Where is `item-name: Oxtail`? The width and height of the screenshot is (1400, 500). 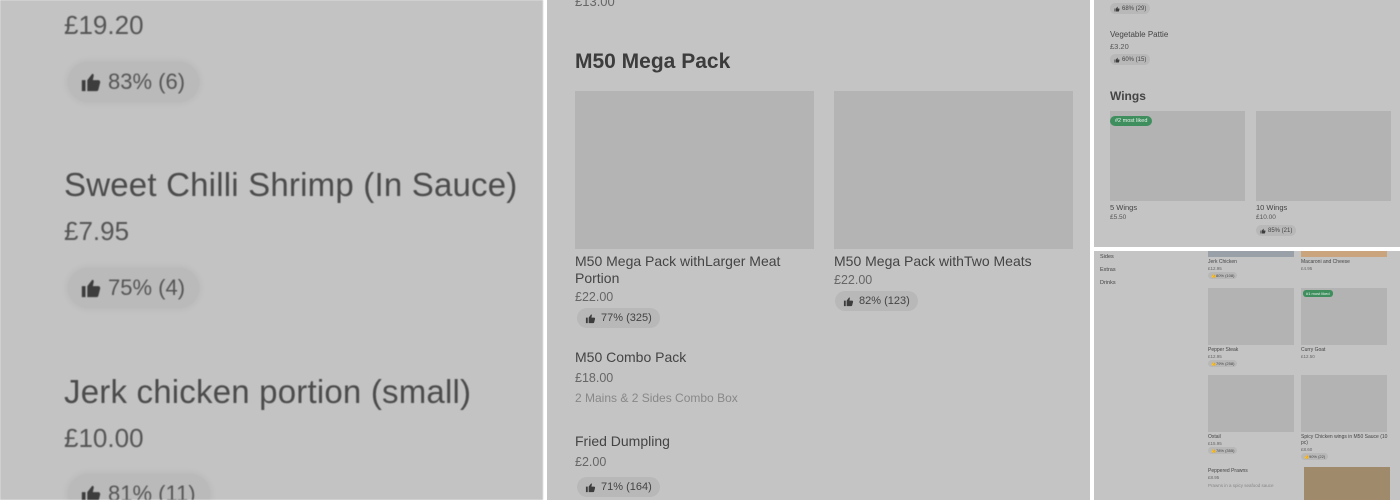
item-name: Oxtail is located at coordinates (1214, 437).